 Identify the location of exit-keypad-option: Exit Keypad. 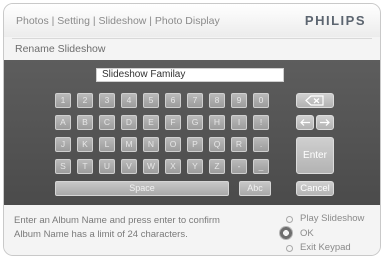
(325, 247).